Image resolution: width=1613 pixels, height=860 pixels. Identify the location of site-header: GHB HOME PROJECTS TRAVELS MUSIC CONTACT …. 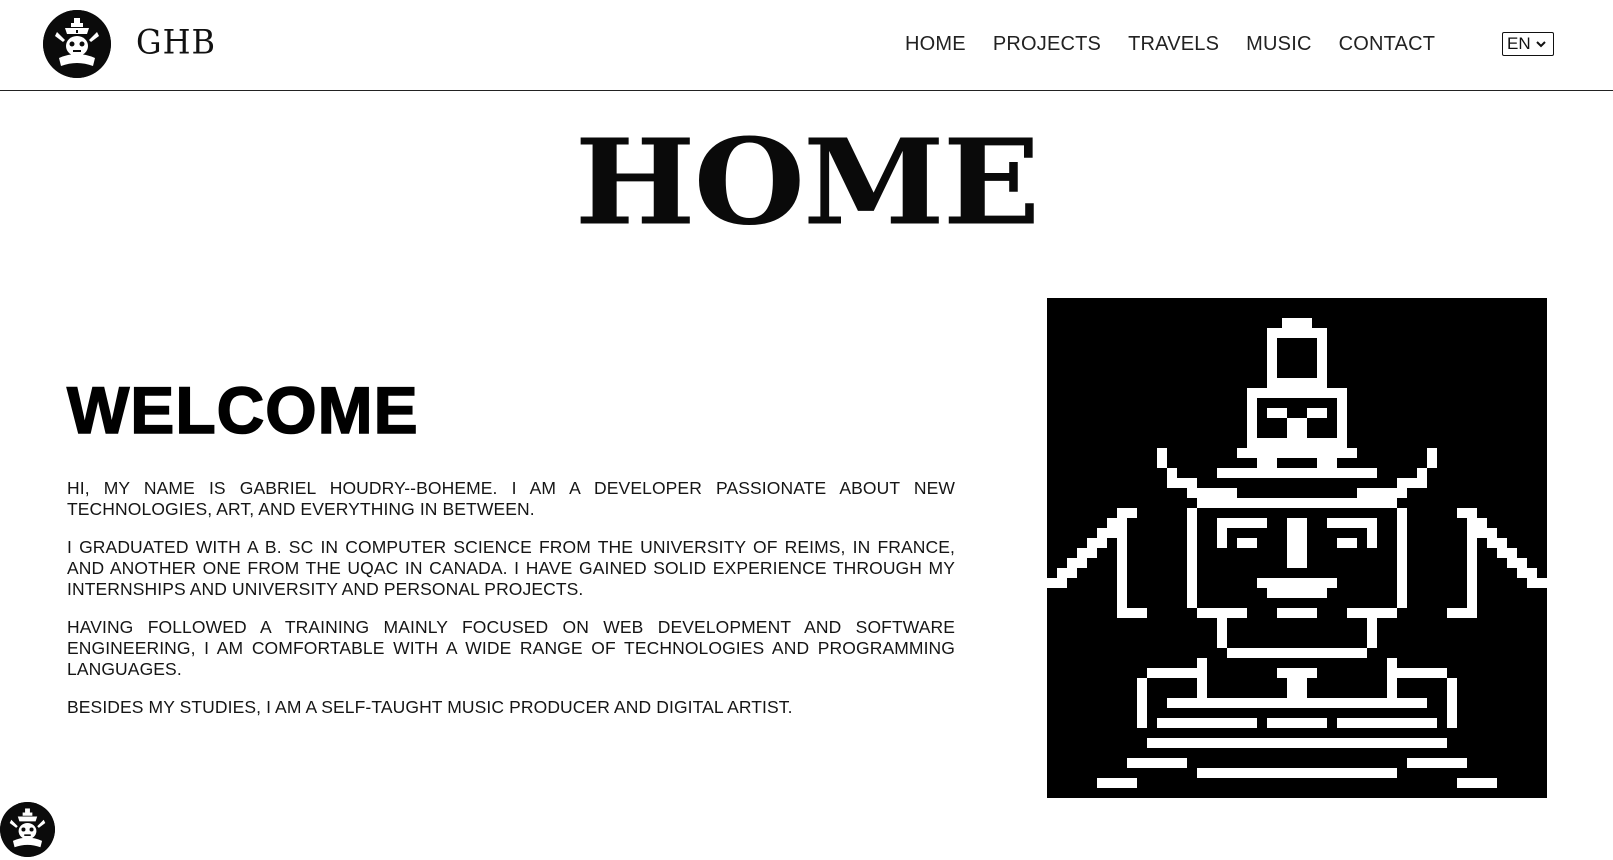
(806, 45).